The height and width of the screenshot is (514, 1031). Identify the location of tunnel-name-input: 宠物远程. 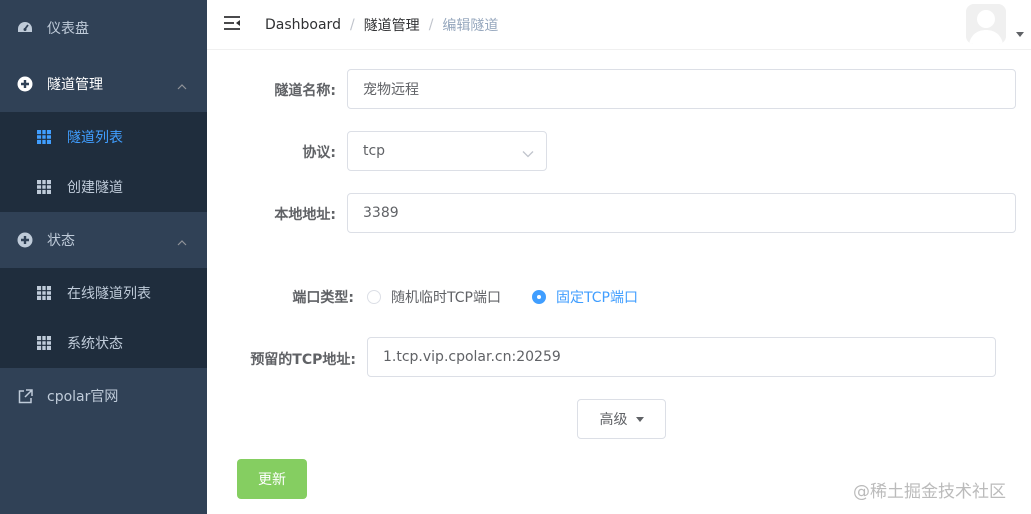
(681, 89).